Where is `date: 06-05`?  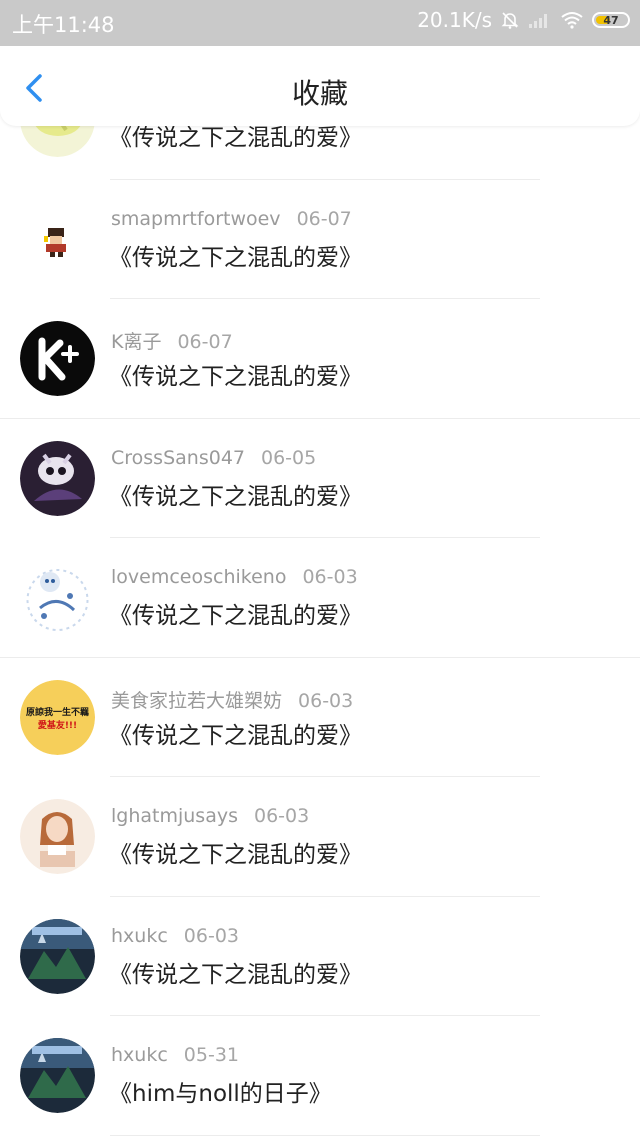
date: 06-05 is located at coordinates (289, 457).